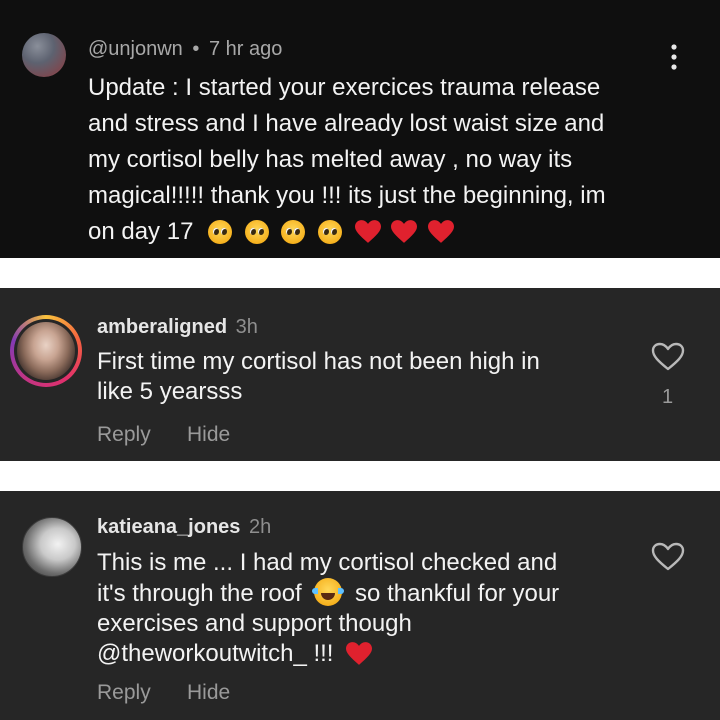  I want to click on timestamp: 7 hr ago, so click(245, 49).